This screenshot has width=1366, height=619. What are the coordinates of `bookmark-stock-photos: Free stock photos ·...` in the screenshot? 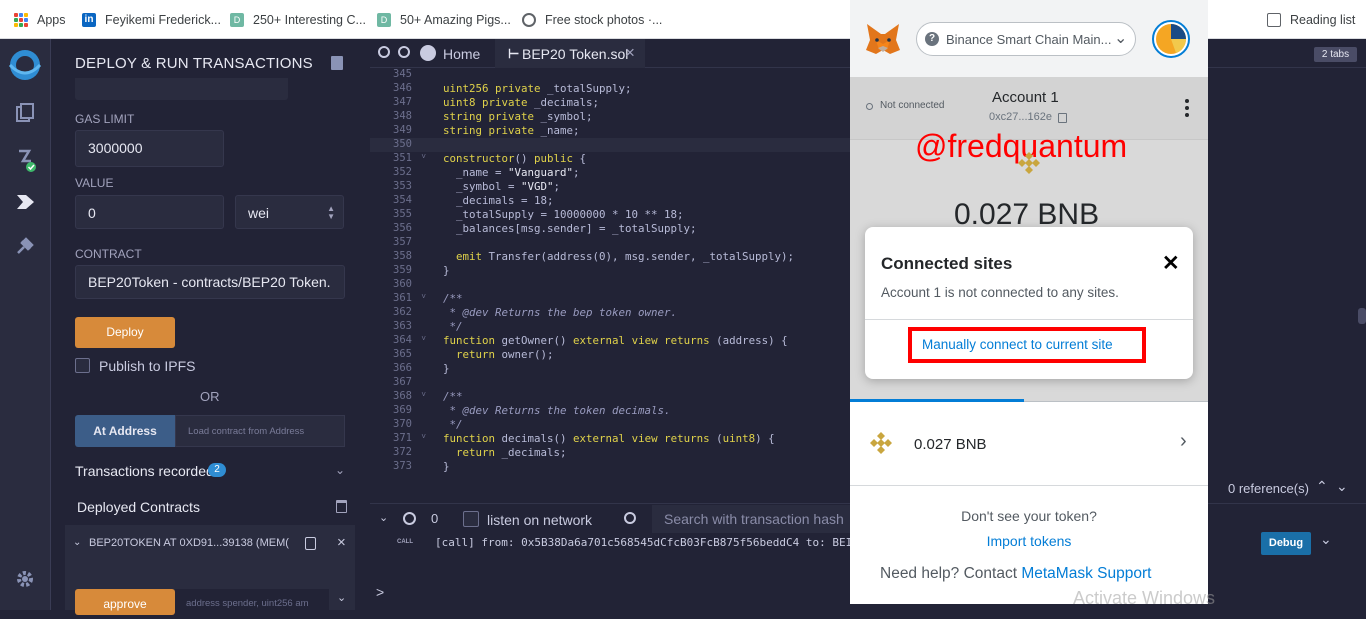 It's located at (592, 20).